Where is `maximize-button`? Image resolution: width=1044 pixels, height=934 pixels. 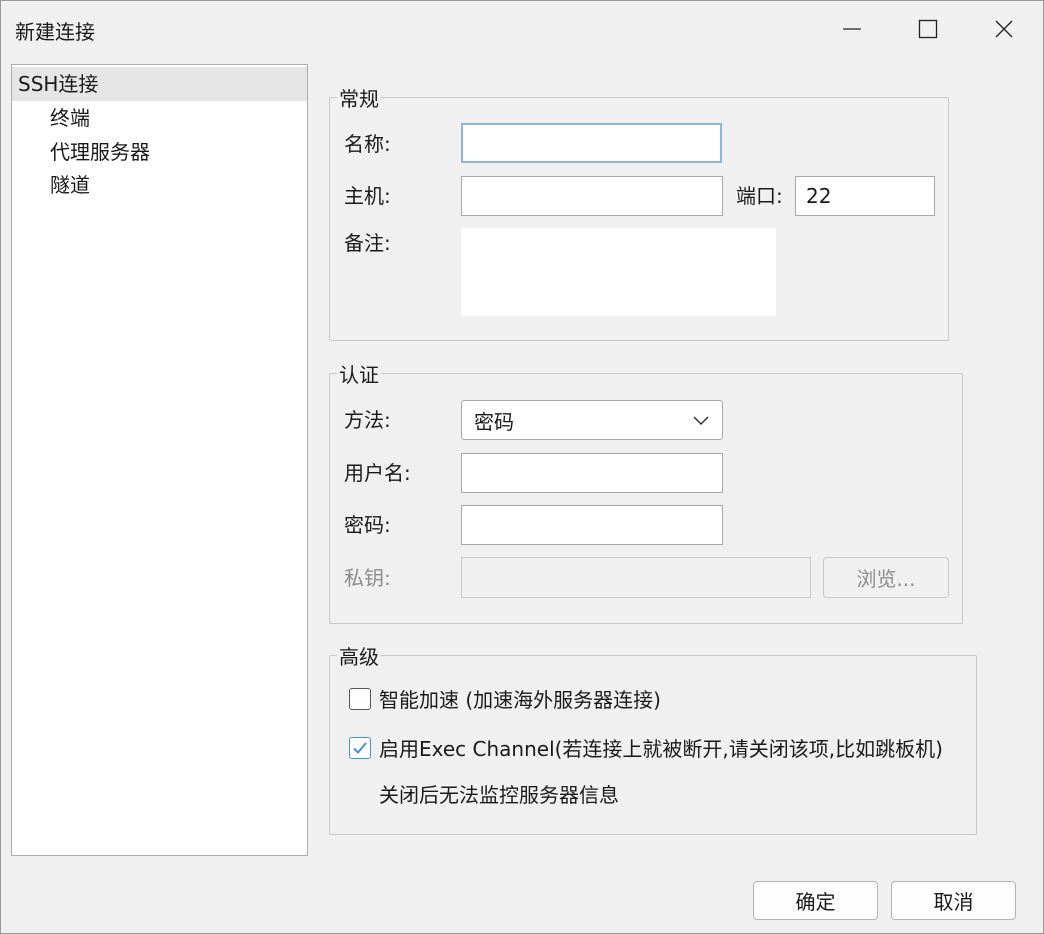
maximize-button is located at coordinates (928, 29).